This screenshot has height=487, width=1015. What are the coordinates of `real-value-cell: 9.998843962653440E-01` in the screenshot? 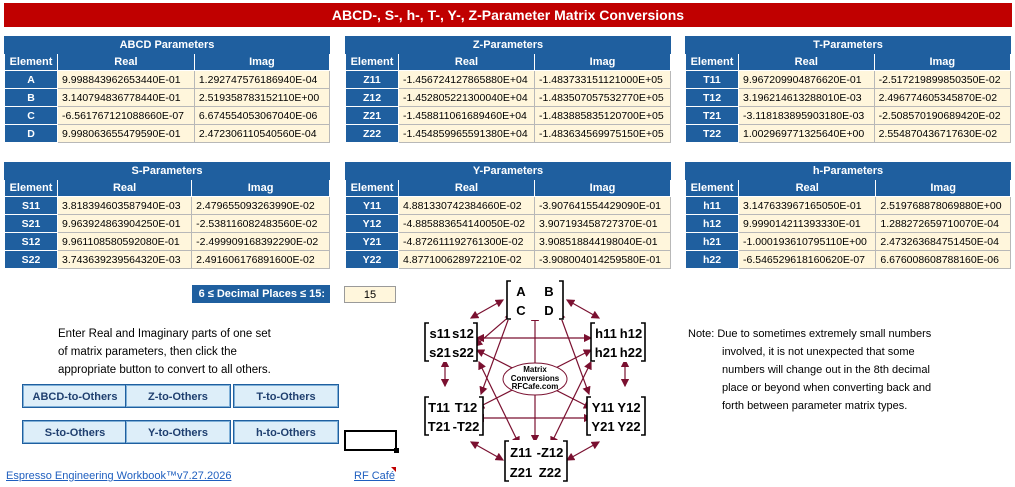 It's located at (126, 79).